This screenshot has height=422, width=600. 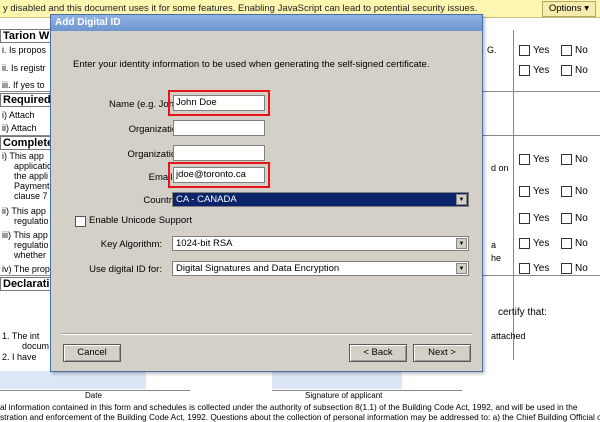 I want to click on use-for-select: Digital Signatures and Data Encryption ▼, so click(x=320, y=268).